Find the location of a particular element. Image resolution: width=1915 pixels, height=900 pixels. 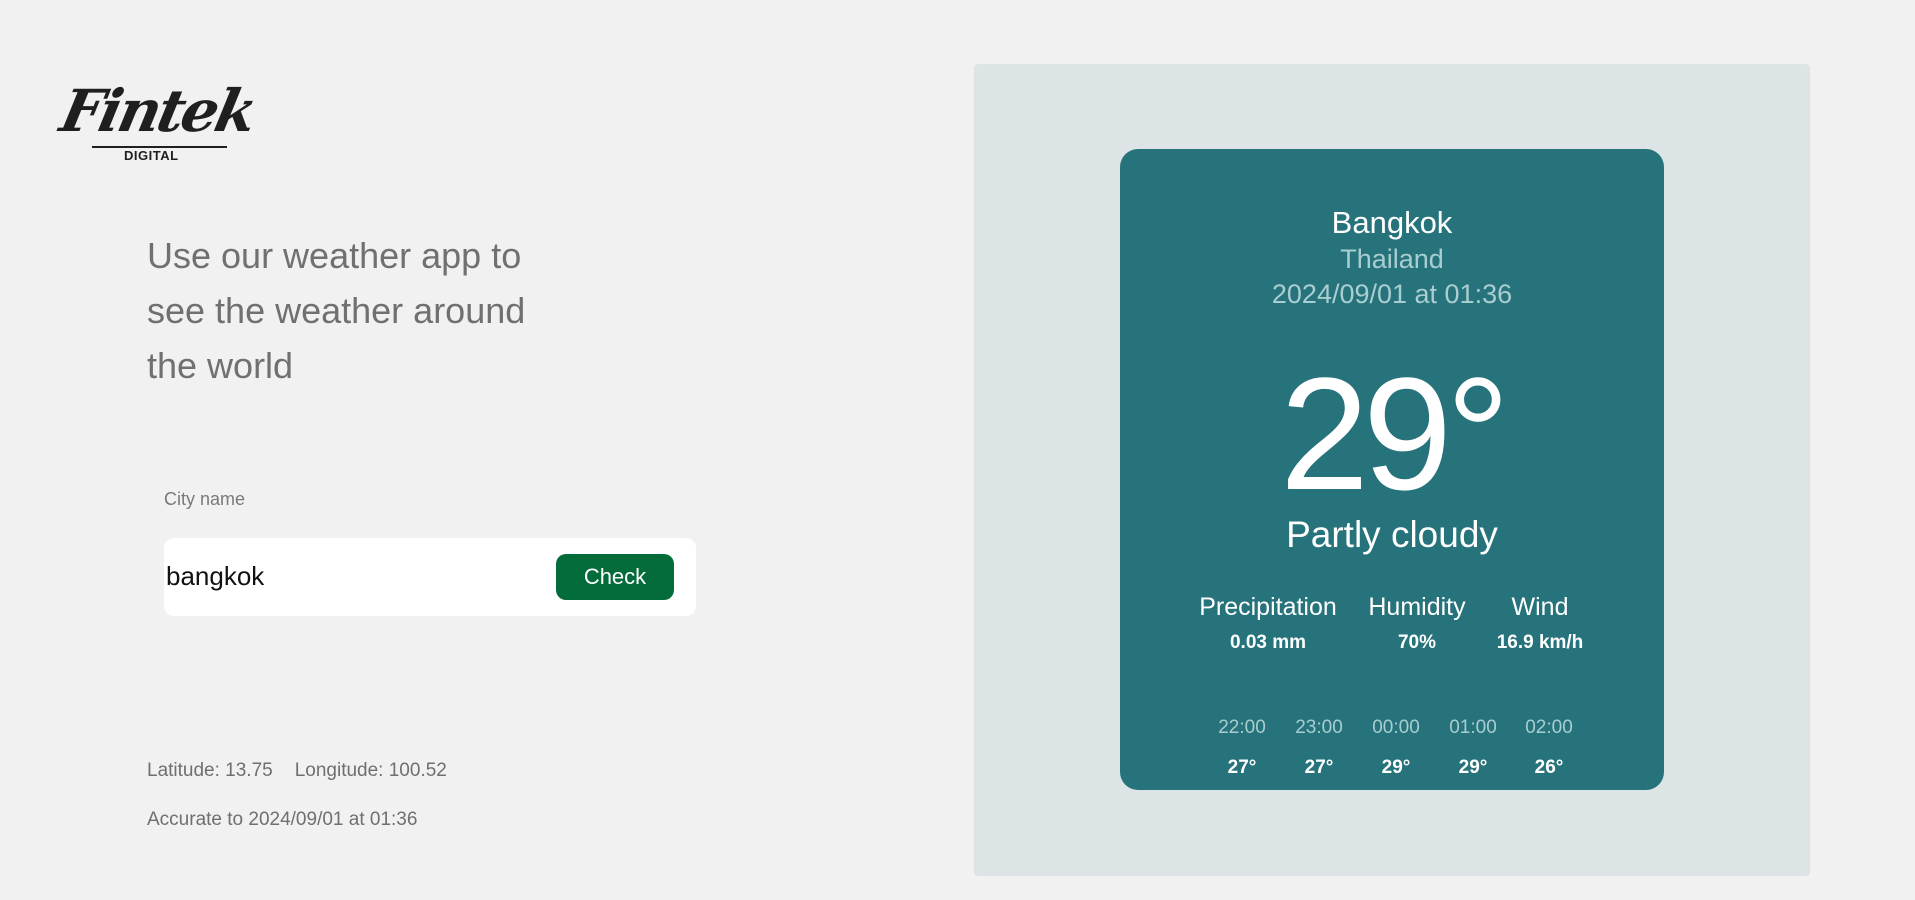

stat-value: 70% is located at coordinates (1417, 642).